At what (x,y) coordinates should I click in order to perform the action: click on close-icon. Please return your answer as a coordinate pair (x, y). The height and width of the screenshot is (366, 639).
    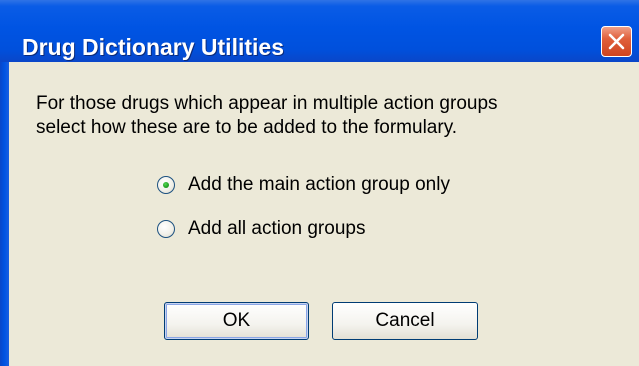
    Looking at the image, I should click on (616, 41).